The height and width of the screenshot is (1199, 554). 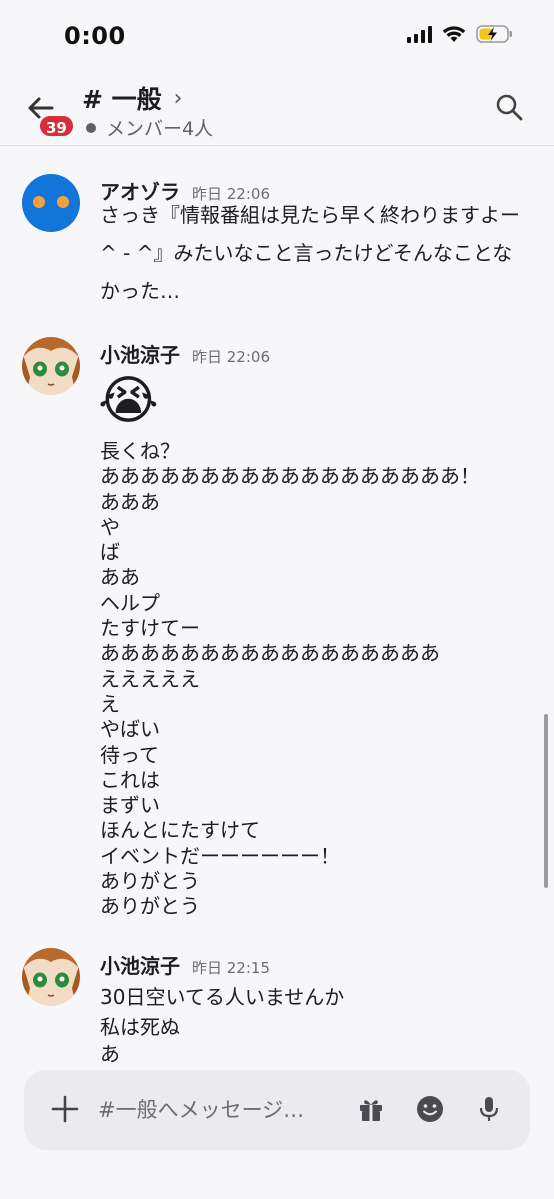 I want to click on member-count: メンバー4人, so click(x=149, y=127).